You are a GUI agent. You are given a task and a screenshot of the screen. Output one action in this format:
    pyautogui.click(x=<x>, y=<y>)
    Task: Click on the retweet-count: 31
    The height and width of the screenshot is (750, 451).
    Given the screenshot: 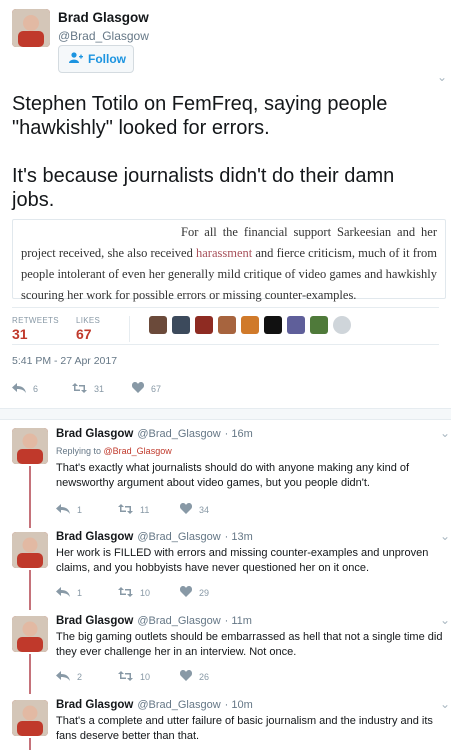 What is the action you would take?
    pyautogui.click(x=99, y=388)
    